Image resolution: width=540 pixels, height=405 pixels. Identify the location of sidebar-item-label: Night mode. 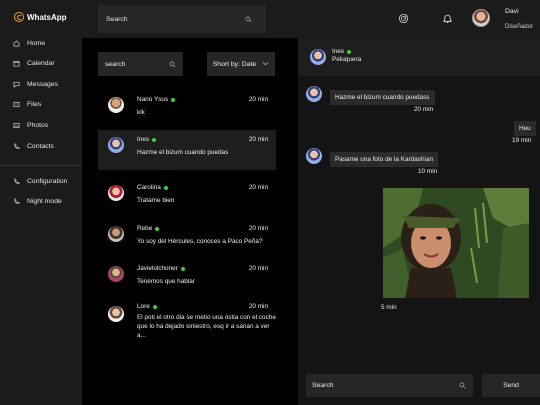
(44, 201).